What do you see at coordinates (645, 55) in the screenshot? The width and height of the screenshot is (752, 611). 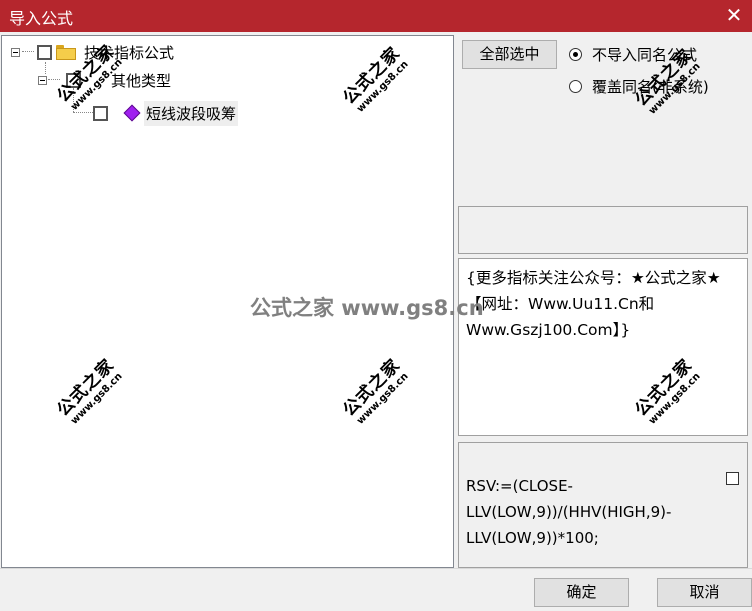 I see `radio-no-import-label: 不导入同名公式` at bounding box center [645, 55].